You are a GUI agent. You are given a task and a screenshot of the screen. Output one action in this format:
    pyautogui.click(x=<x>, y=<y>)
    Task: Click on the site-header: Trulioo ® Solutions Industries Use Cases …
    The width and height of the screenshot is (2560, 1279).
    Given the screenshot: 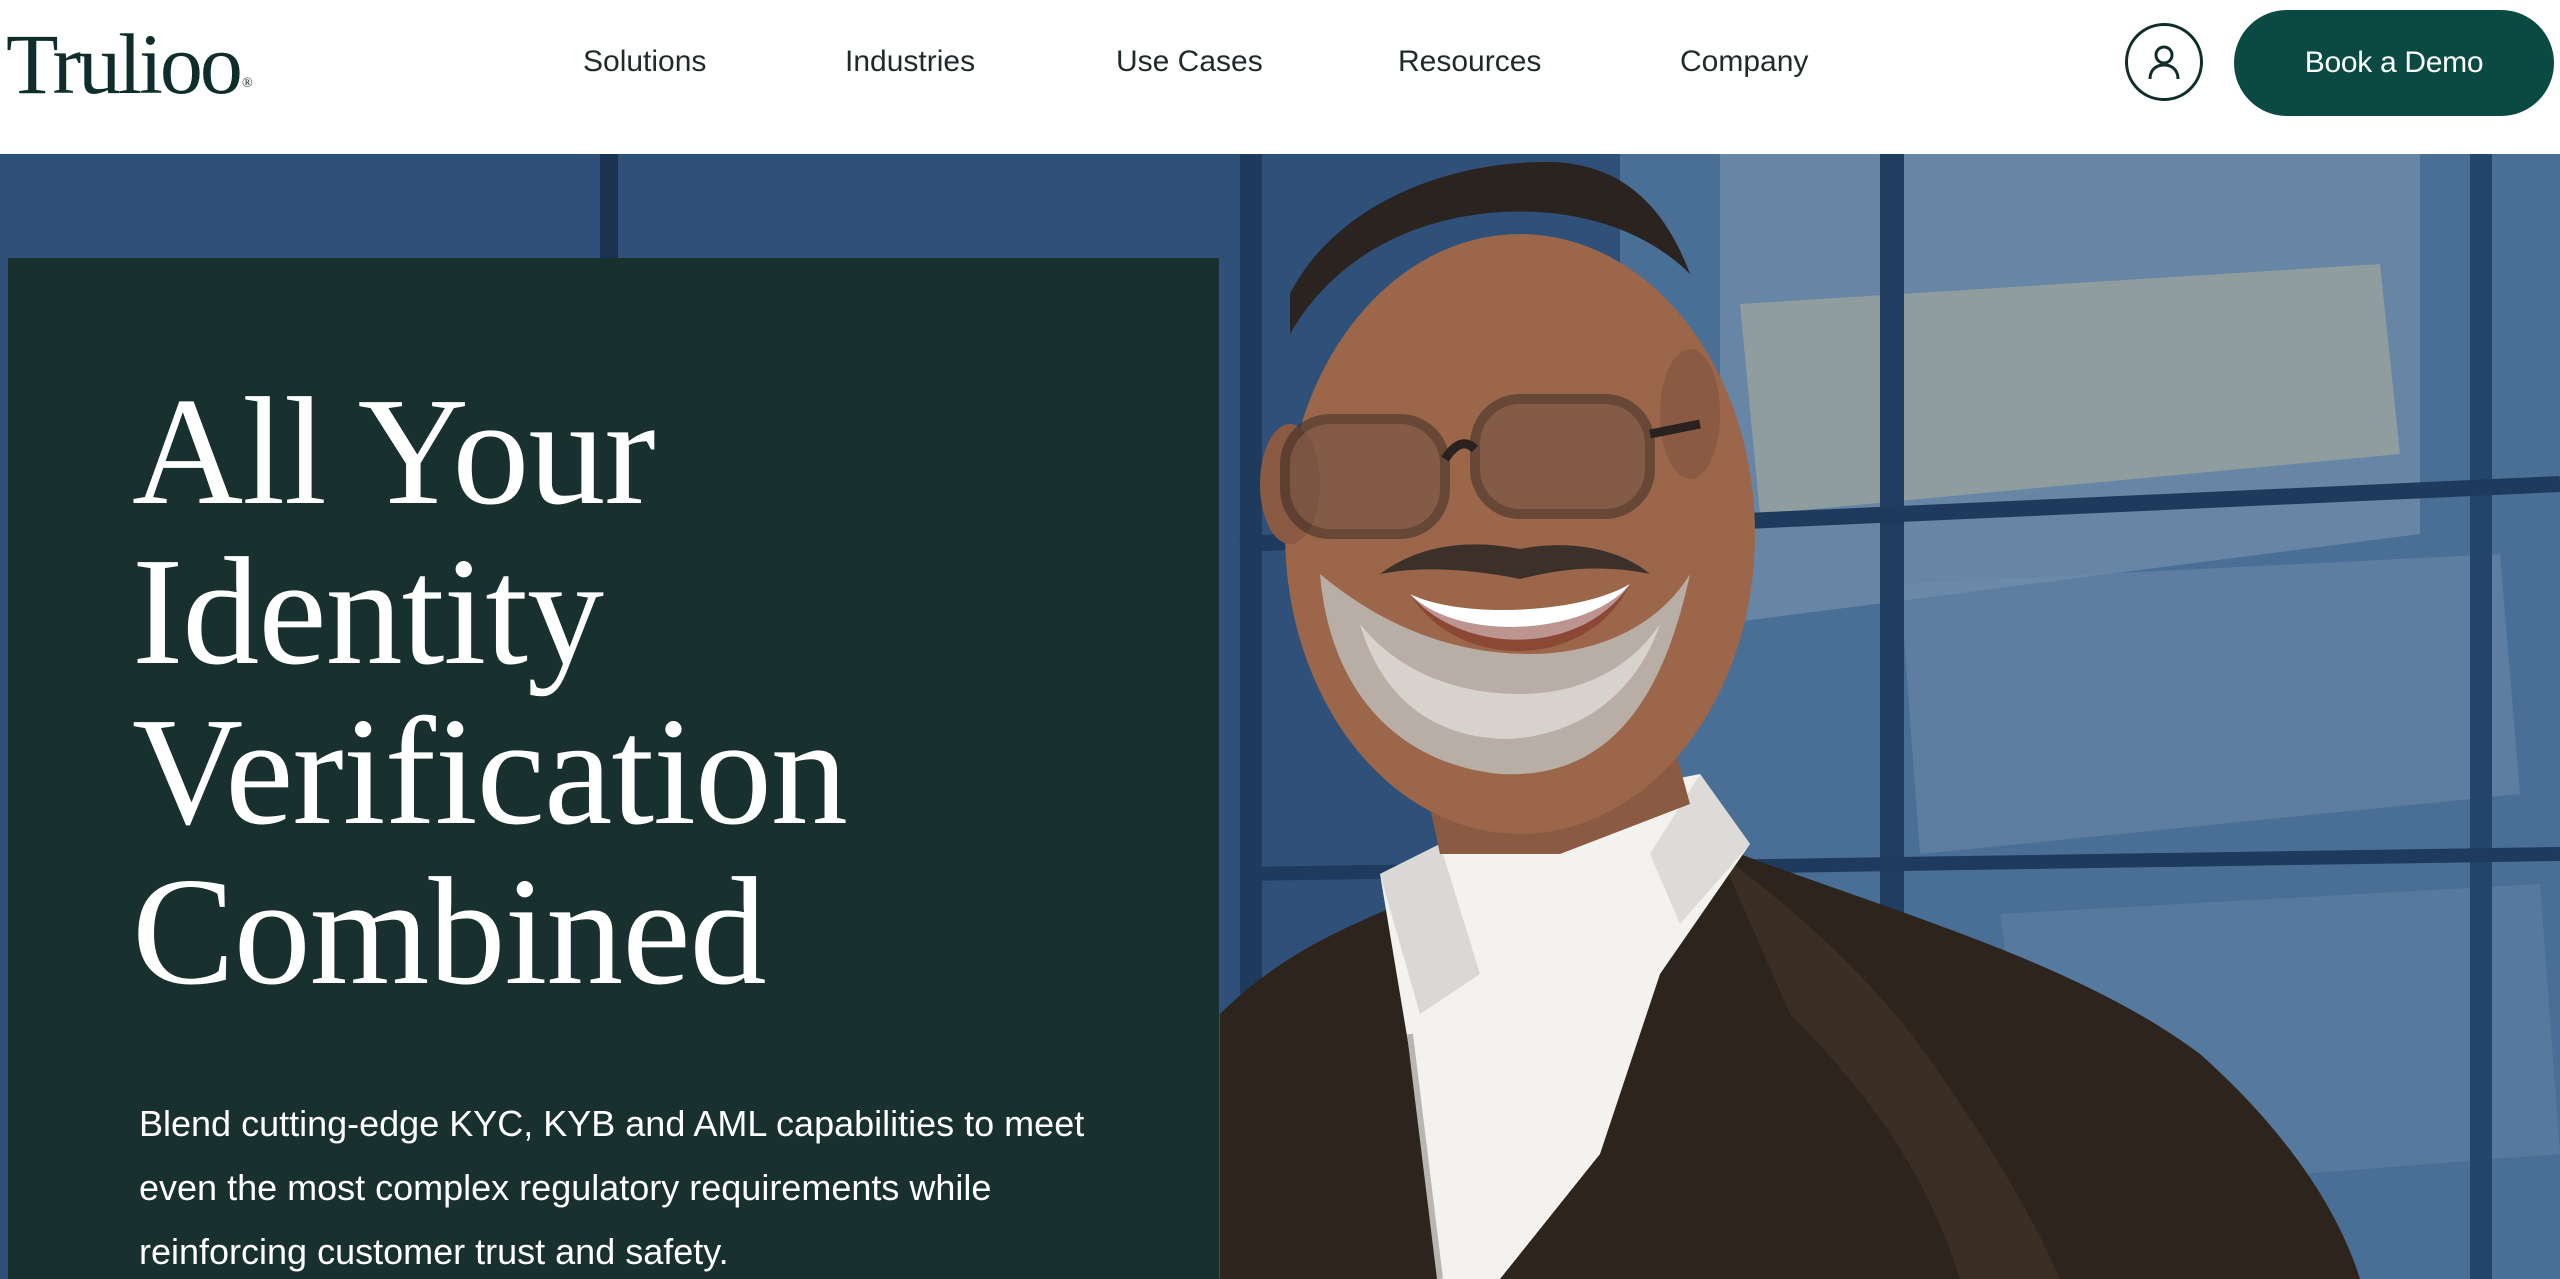 What is the action you would take?
    pyautogui.click(x=1280, y=77)
    